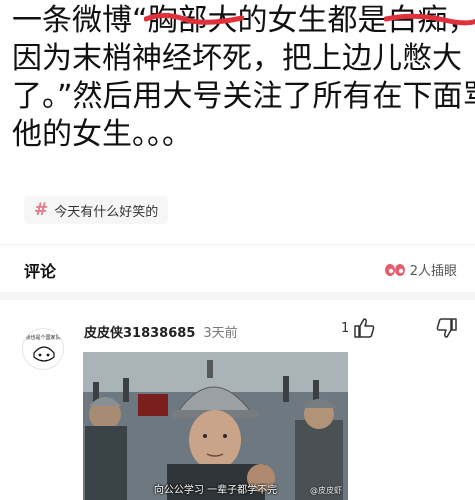 Image resolution: width=475 pixels, height=500 pixels. I want to click on like-count: 1, so click(345, 328).